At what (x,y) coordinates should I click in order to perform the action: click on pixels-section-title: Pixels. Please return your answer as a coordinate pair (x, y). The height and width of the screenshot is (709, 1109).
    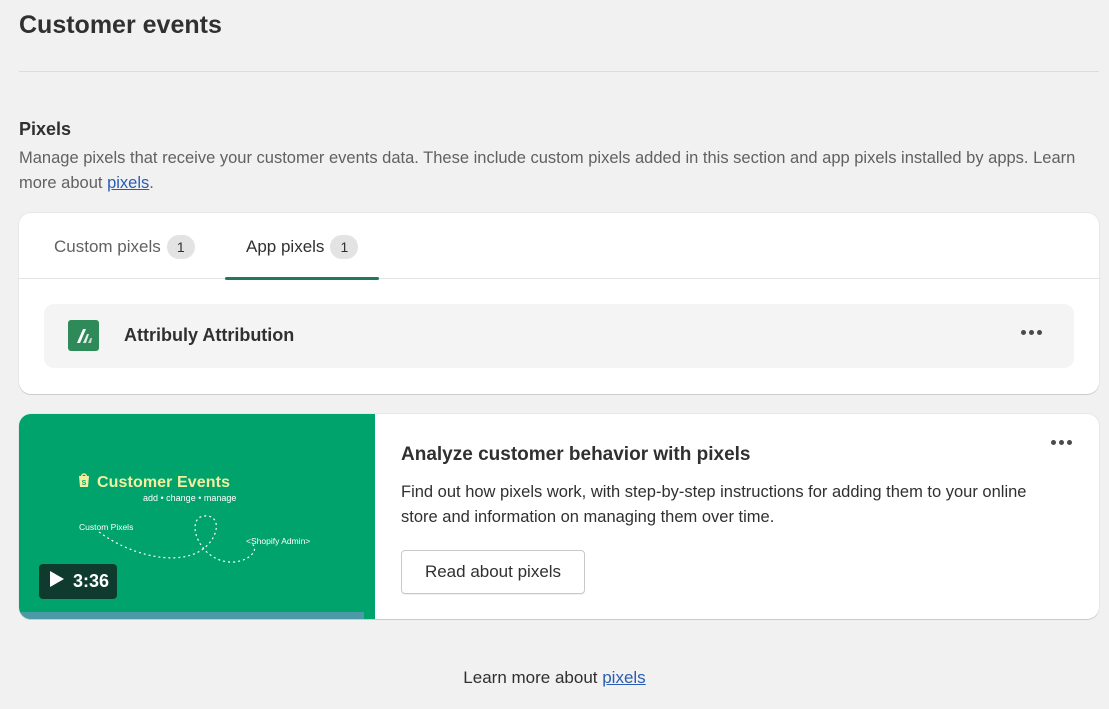
    Looking at the image, I should click on (45, 129).